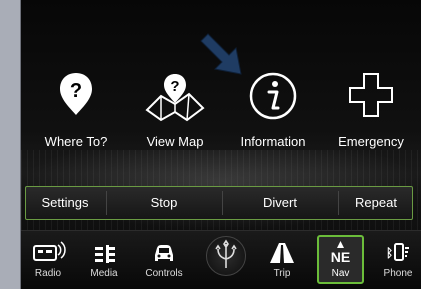  I want to click on car-icon, so click(164, 253).